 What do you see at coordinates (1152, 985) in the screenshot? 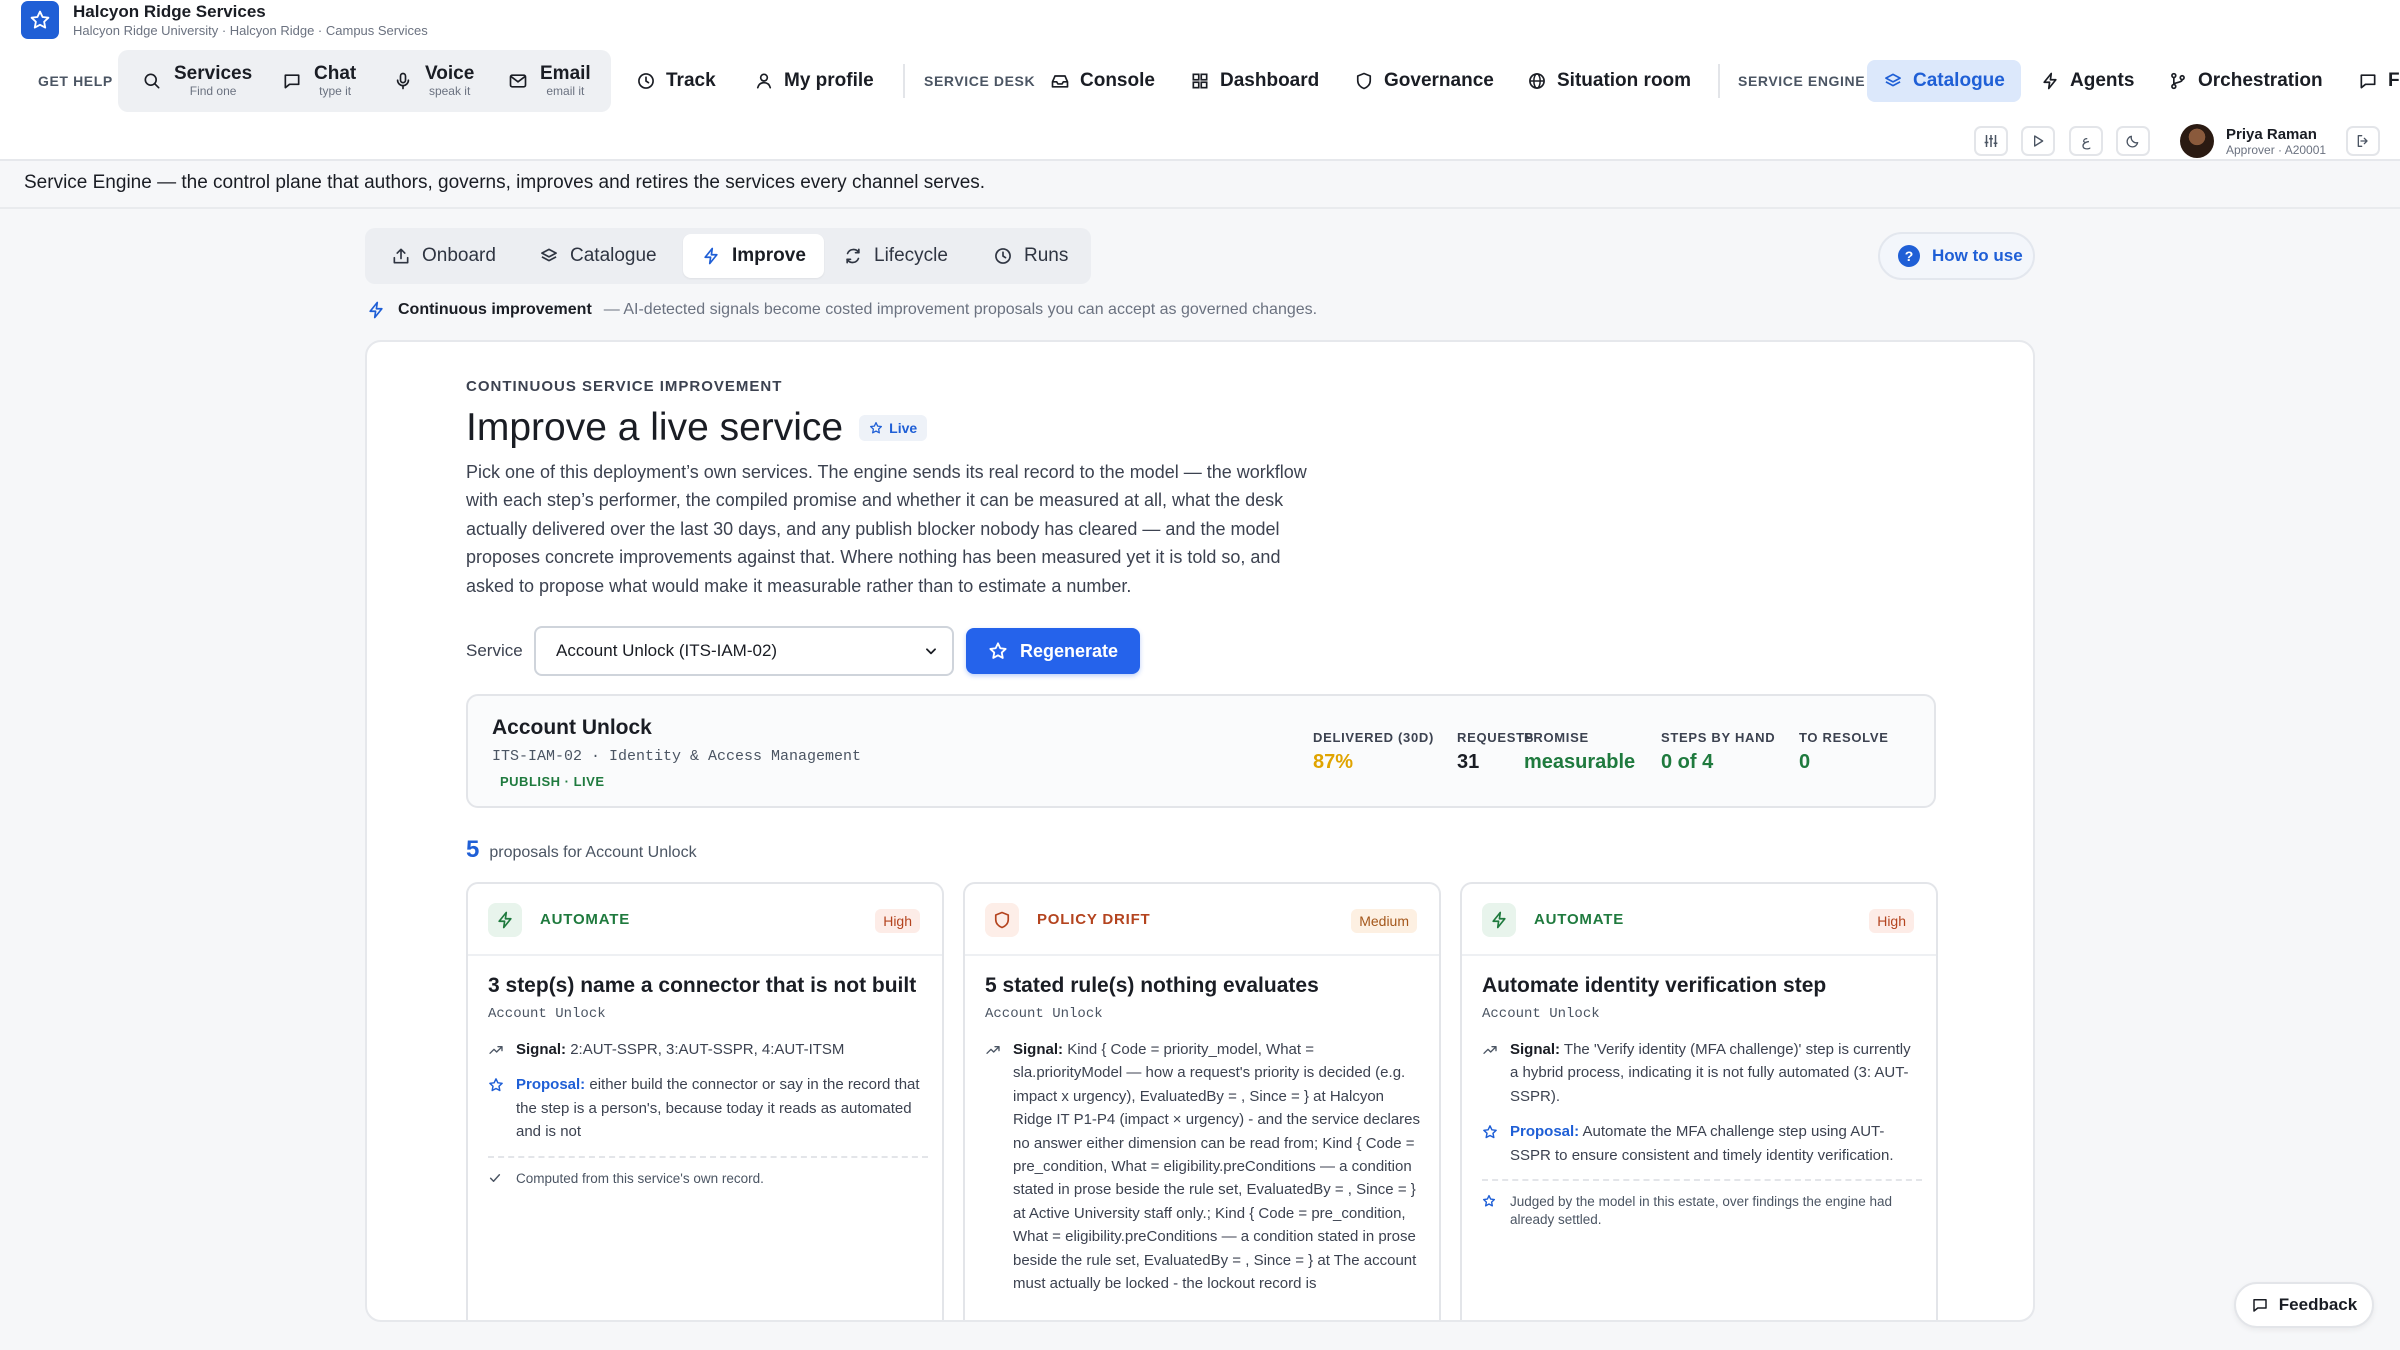
I see `proposal-title: 5 stated rule(s) nothing evaluates` at bounding box center [1152, 985].